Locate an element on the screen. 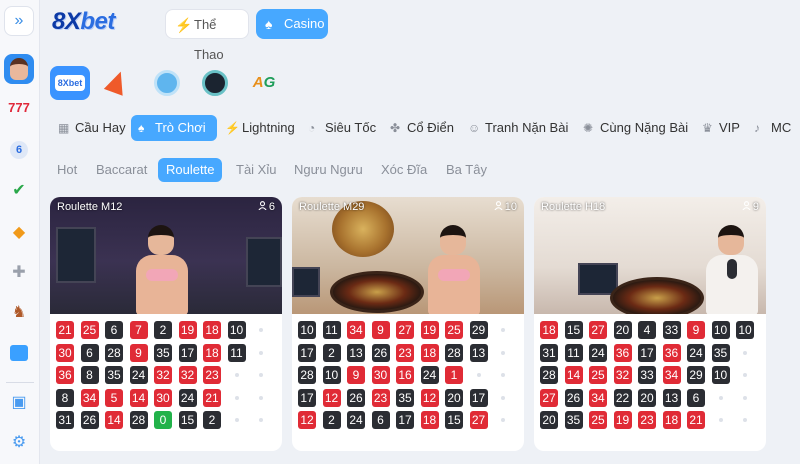 The image size is (800, 464). subtab-ba-tay: Ba Tây is located at coordinates (466, 170).